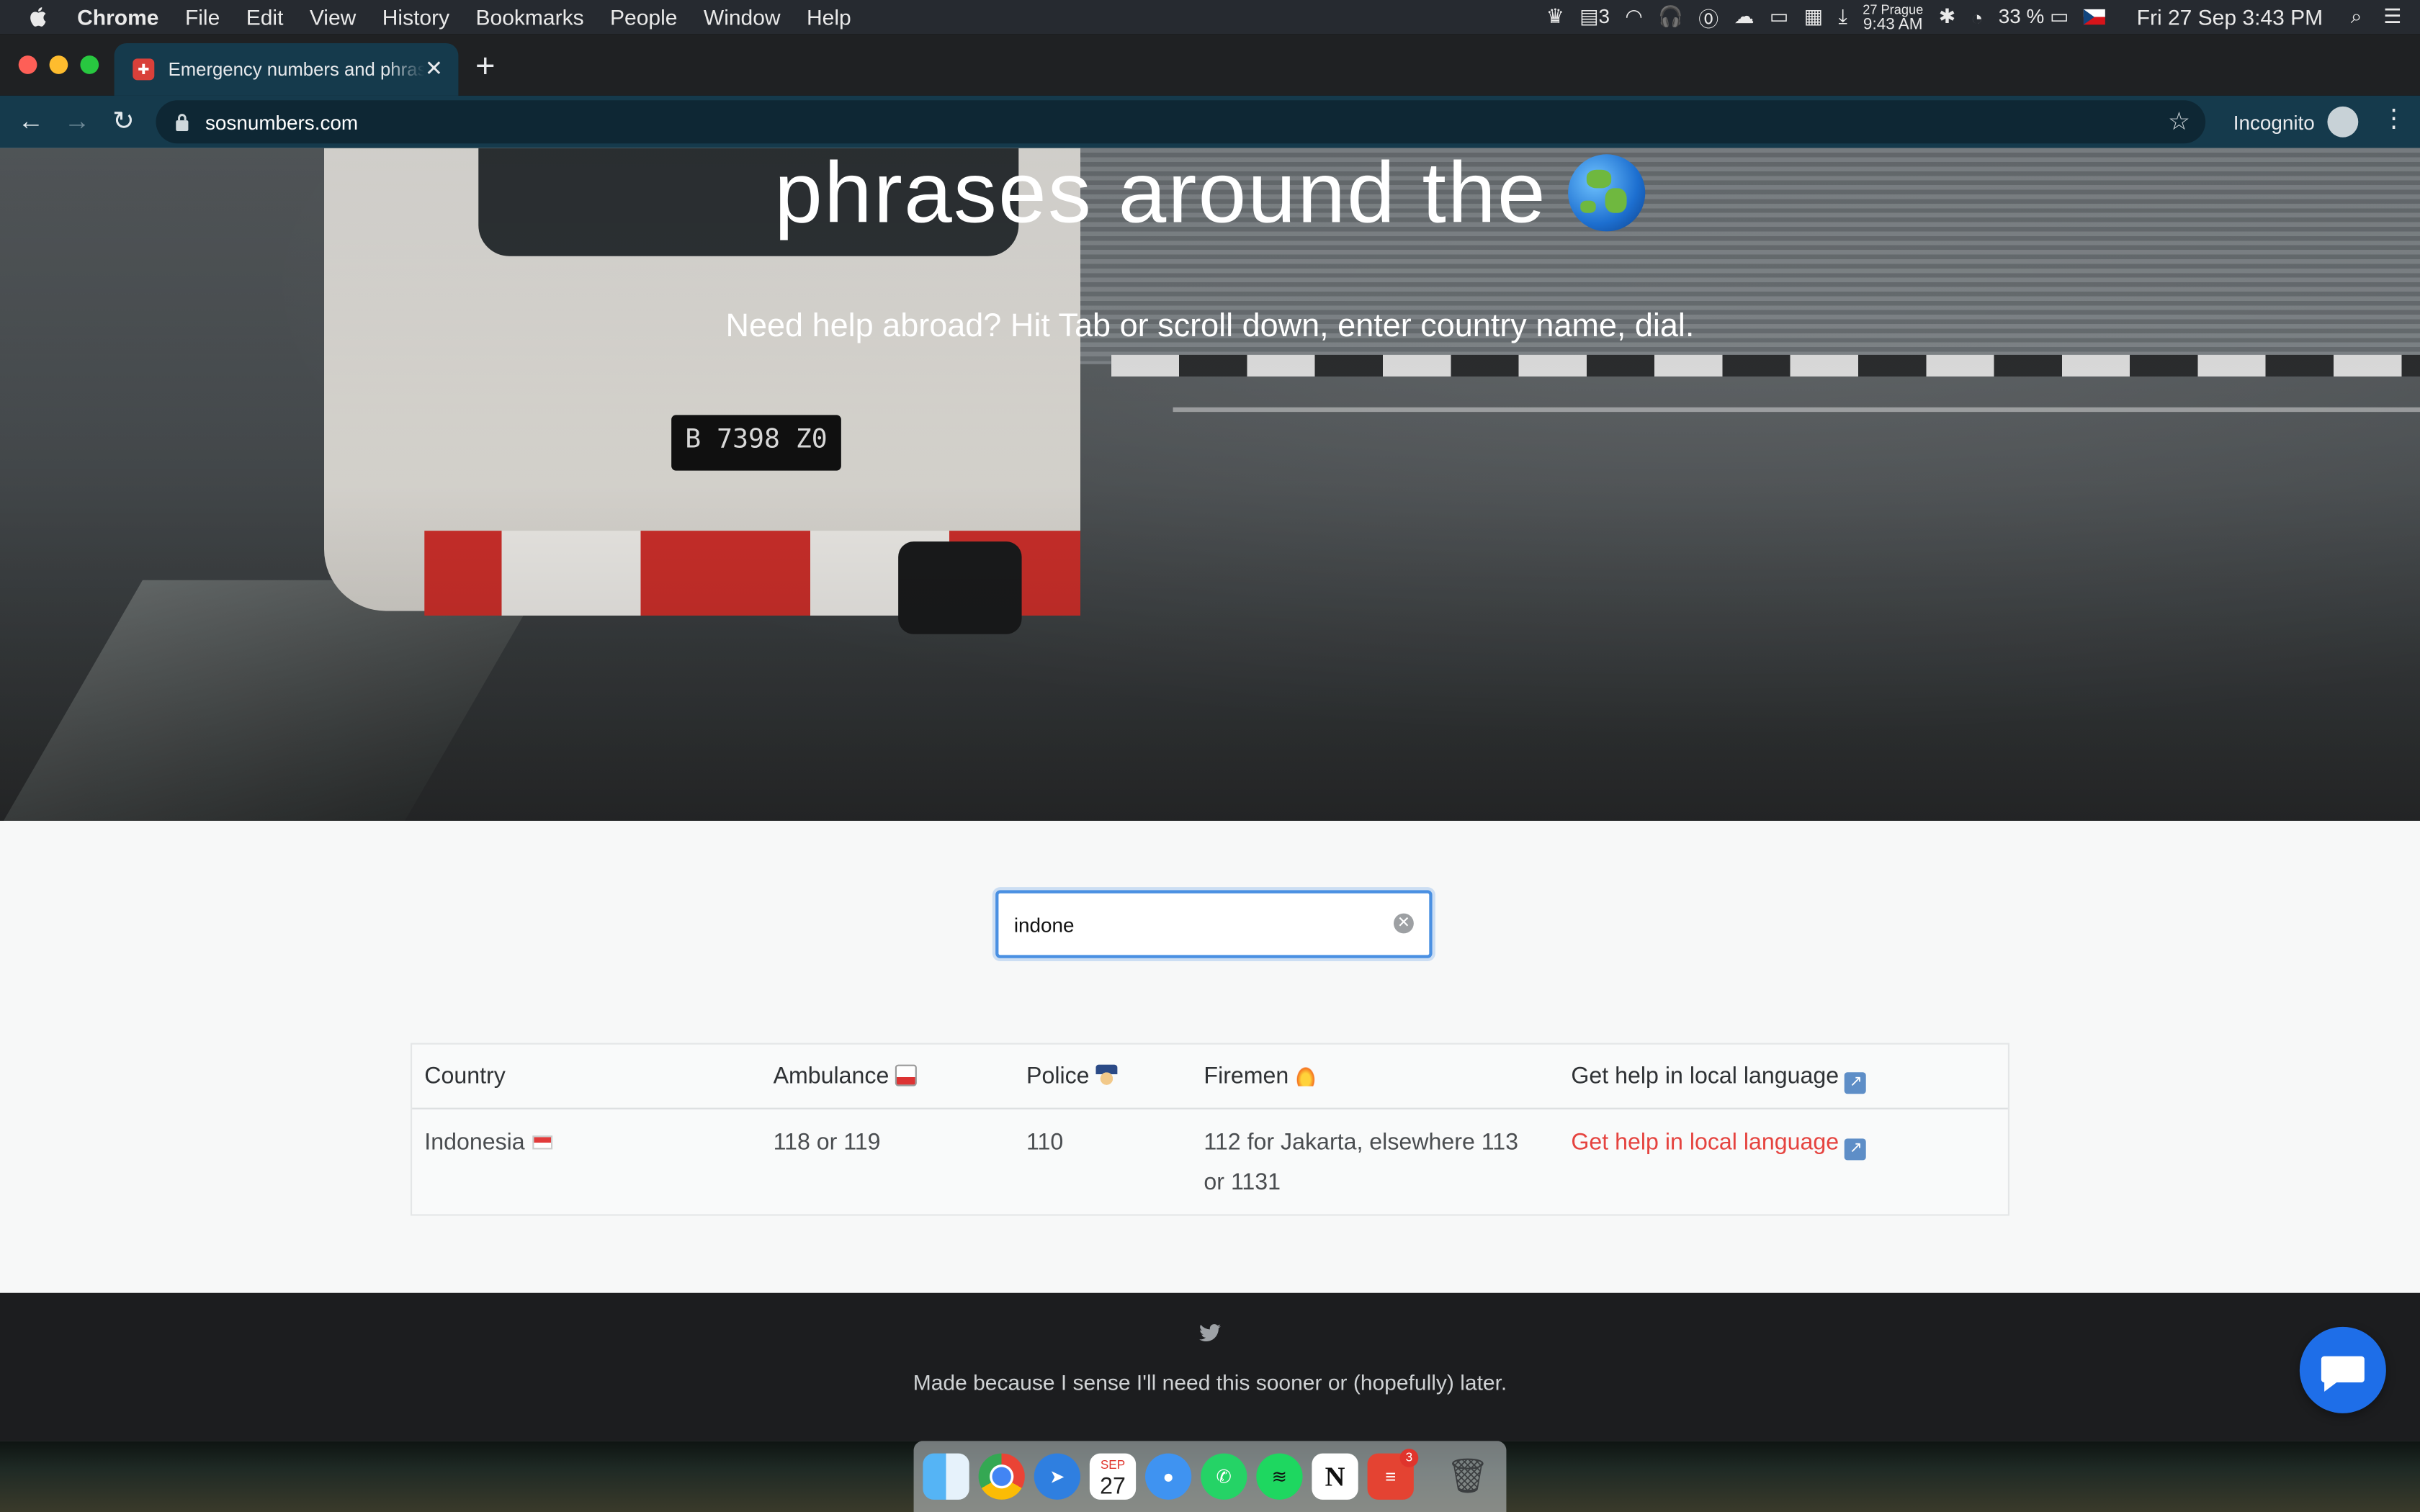  I want to click on header-police: Police, so click(1072, 1077).